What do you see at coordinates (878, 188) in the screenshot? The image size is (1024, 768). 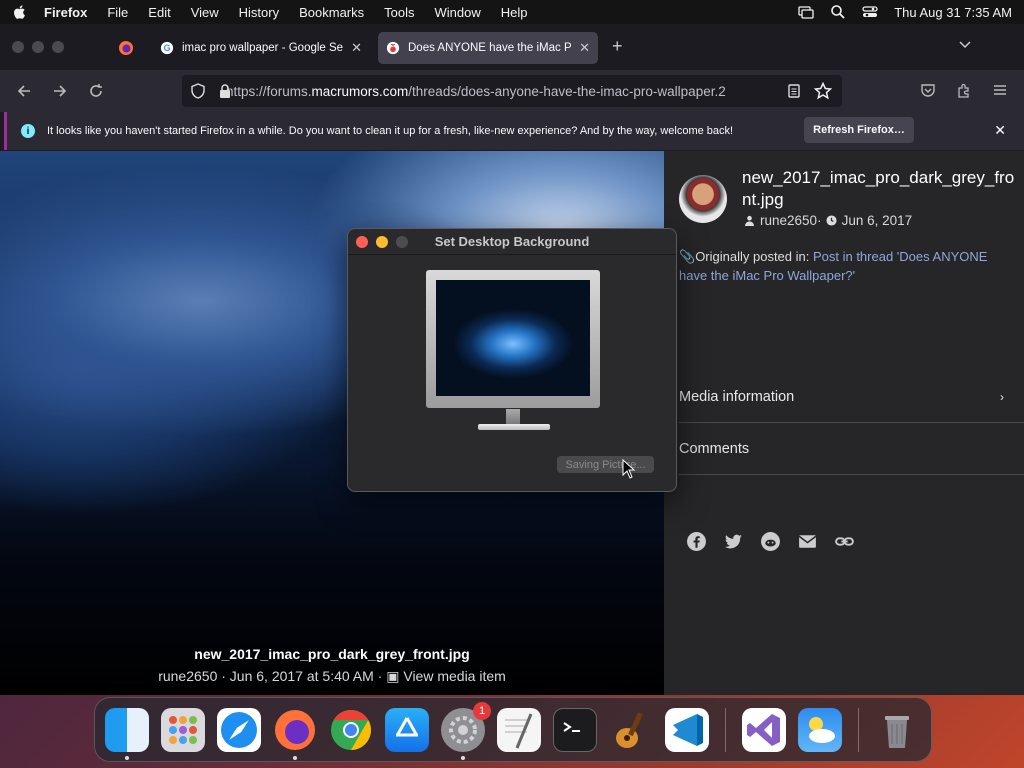 I see `media-title: new_2017_imac_pro_dark_grey_front.jpg` at bounding box center [878, 188].